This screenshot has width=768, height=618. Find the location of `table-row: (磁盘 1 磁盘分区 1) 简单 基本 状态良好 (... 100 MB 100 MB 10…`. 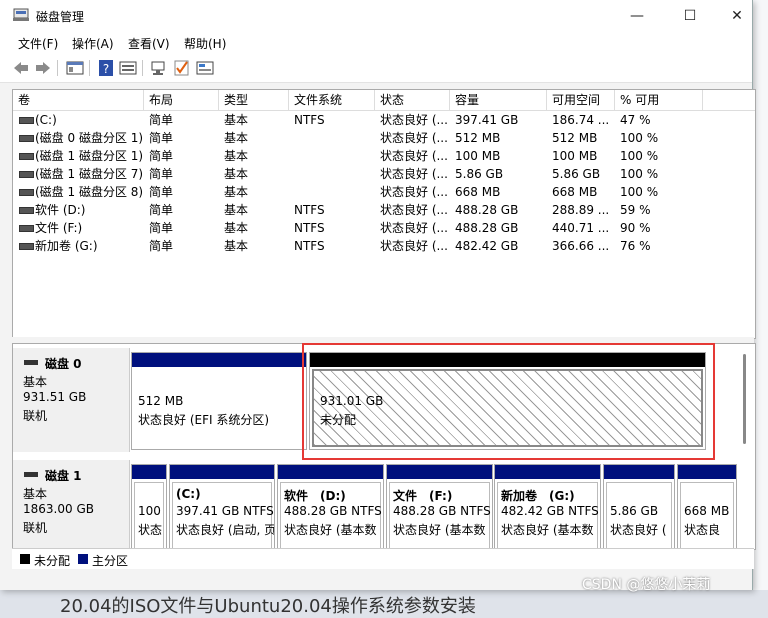

table-row: (磁盘 1 磁盘分区 1) 简单 基本 状态良好 (... 100 MB 100 MB 10… is located at coordinates (384, 156).